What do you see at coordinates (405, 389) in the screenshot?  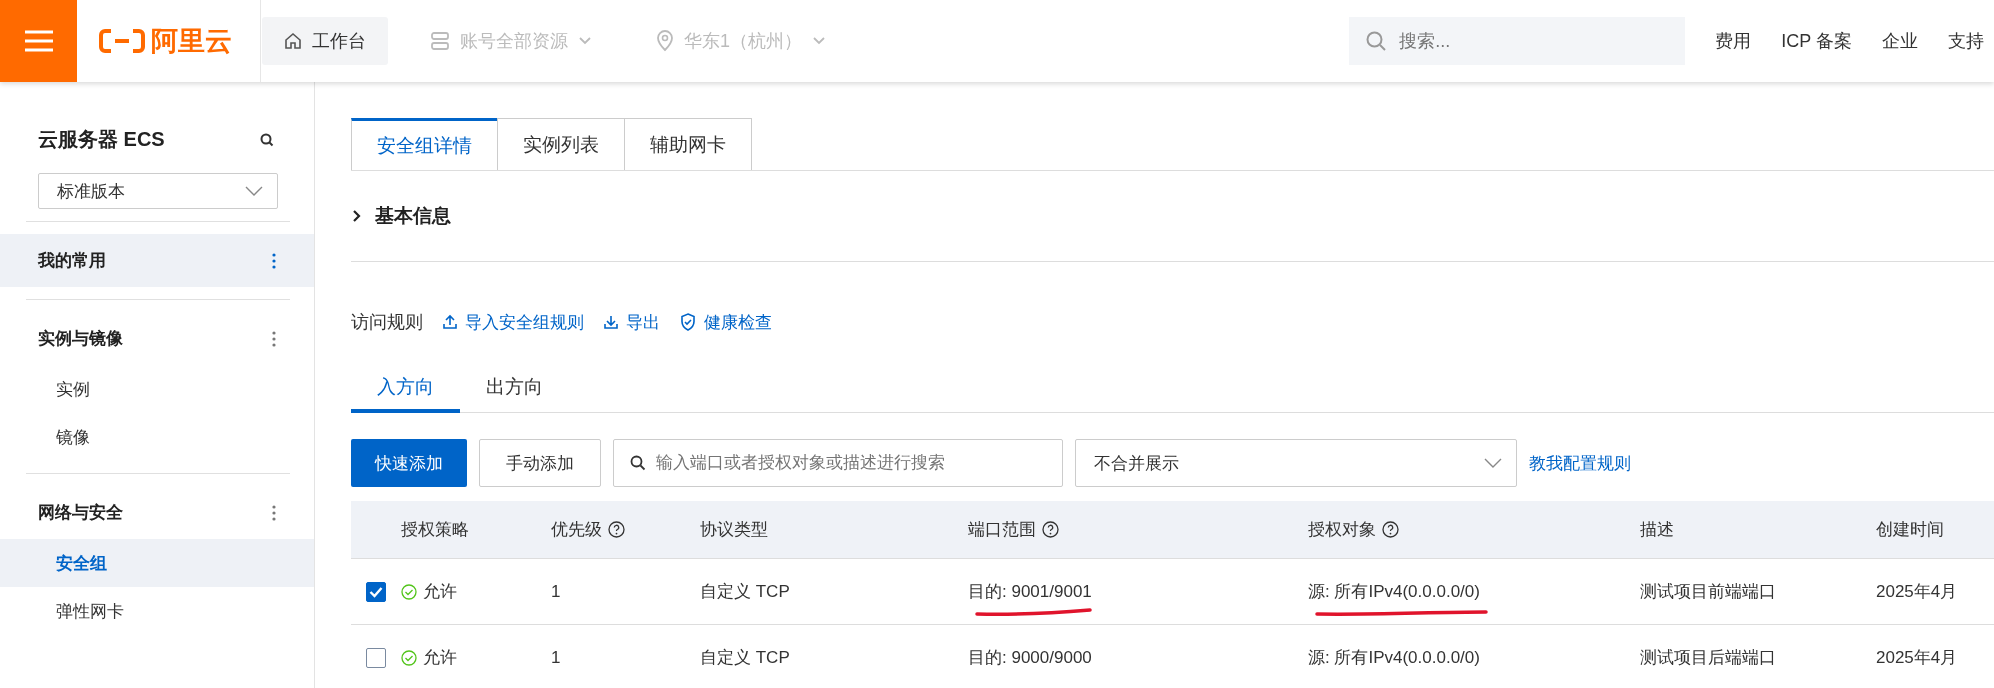 I see `direction-tab: 入方向` at bounding box center [405, 389].